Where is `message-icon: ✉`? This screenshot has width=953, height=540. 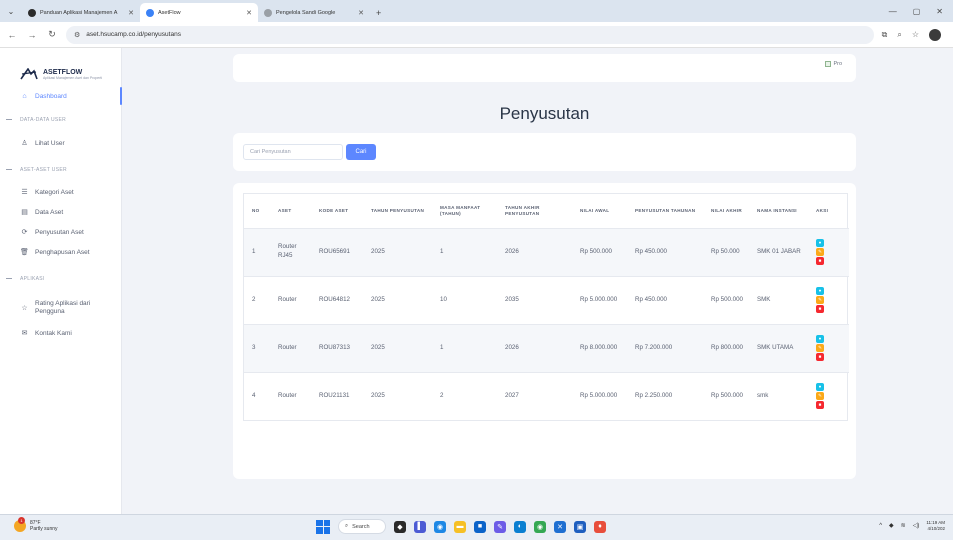
message-icon: ✉ is located at coordinates (24, 333).